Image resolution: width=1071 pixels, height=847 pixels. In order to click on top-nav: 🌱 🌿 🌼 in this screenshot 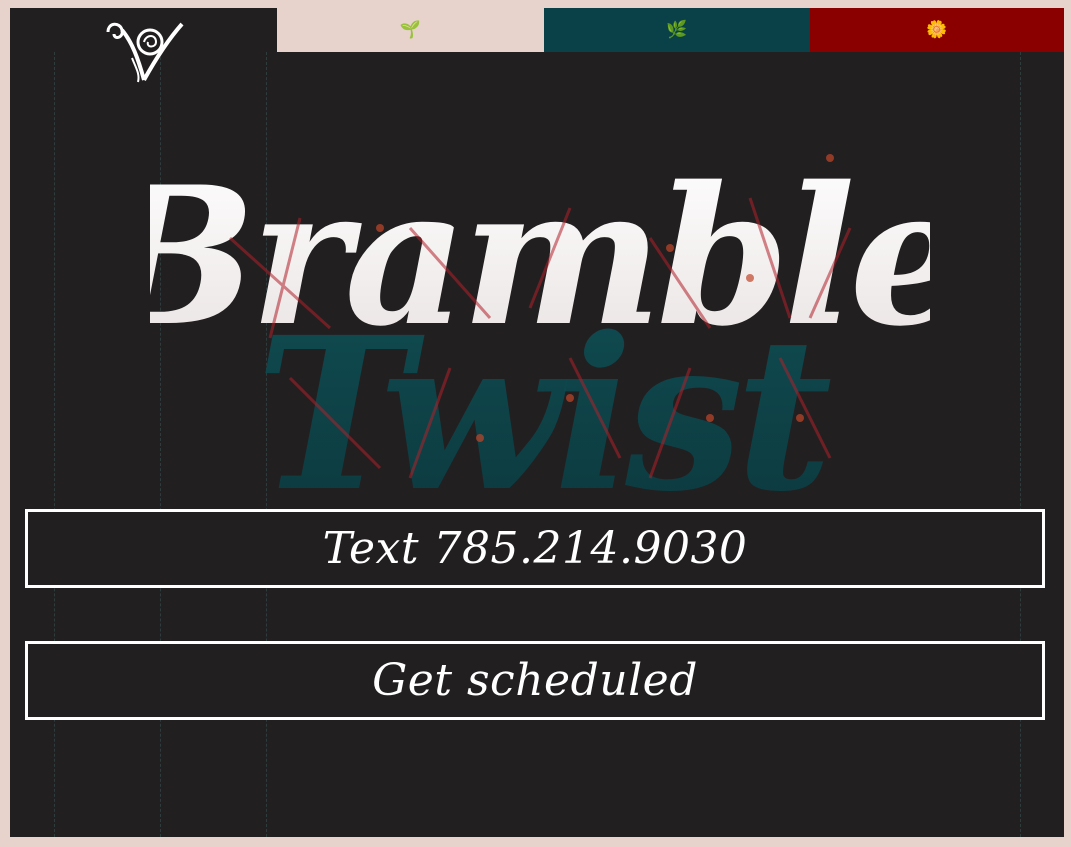, I will do `click(537, 45)`.